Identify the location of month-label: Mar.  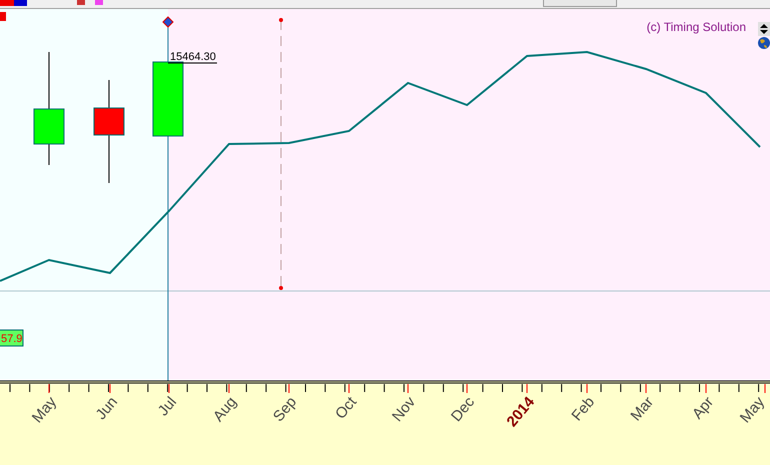
(642, 409).